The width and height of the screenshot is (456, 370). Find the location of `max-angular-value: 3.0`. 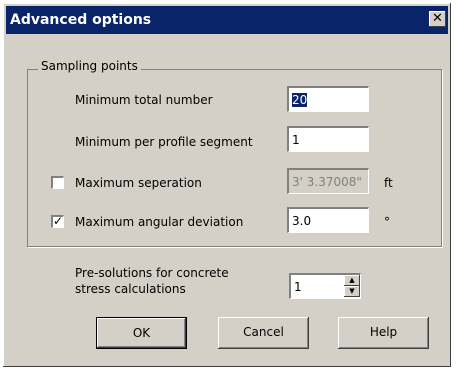

max-angular-value: 3.0 is located at coordinates (302, 221).